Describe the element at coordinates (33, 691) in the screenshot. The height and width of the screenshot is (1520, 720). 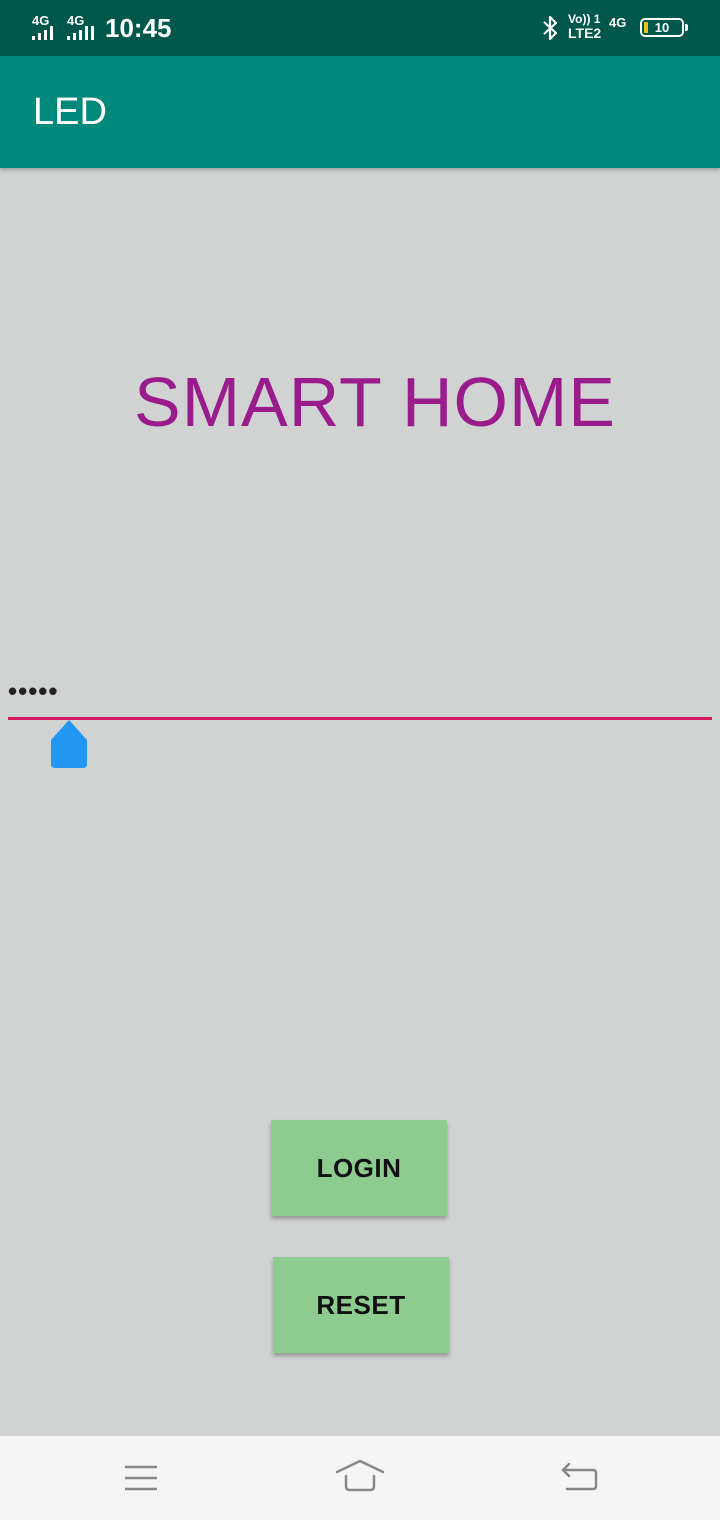
I see `password-value: •••••` at that location.